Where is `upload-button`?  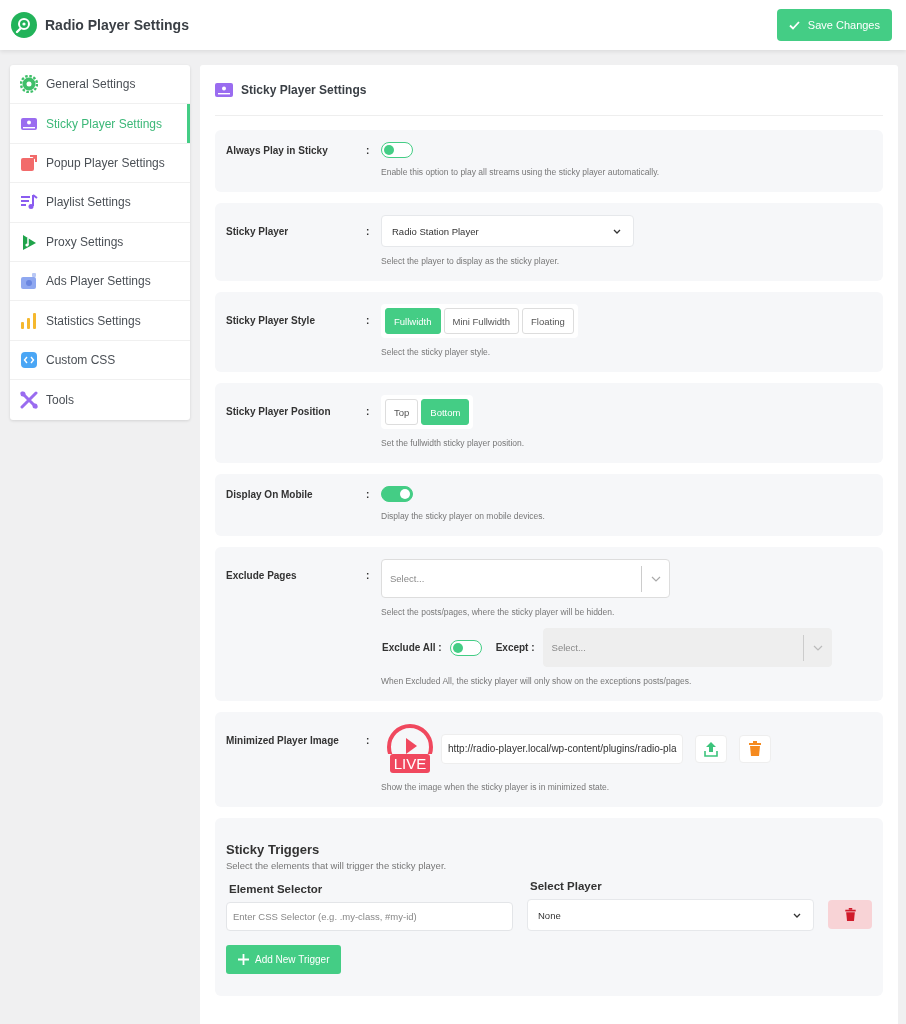 upload-button is located at coordinates (711, 748).